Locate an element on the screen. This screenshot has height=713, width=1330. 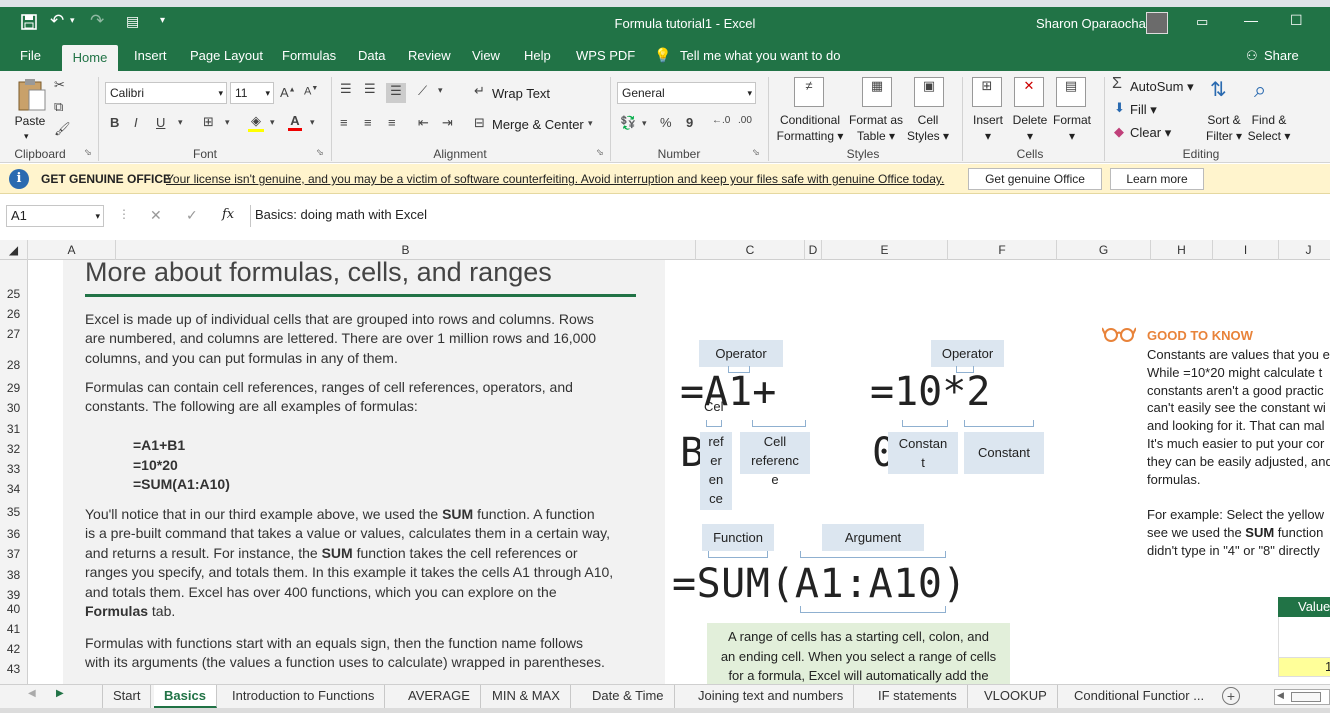
maximize-icon: ☐ is located at coordinates (1296, 20).